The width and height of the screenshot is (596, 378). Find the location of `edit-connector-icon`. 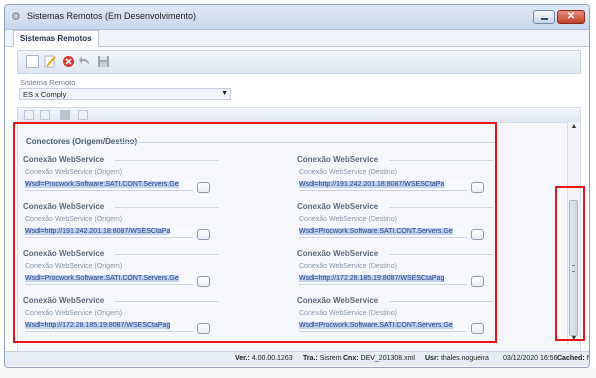

edit-connector-icon is located at coordinates (45, 115).